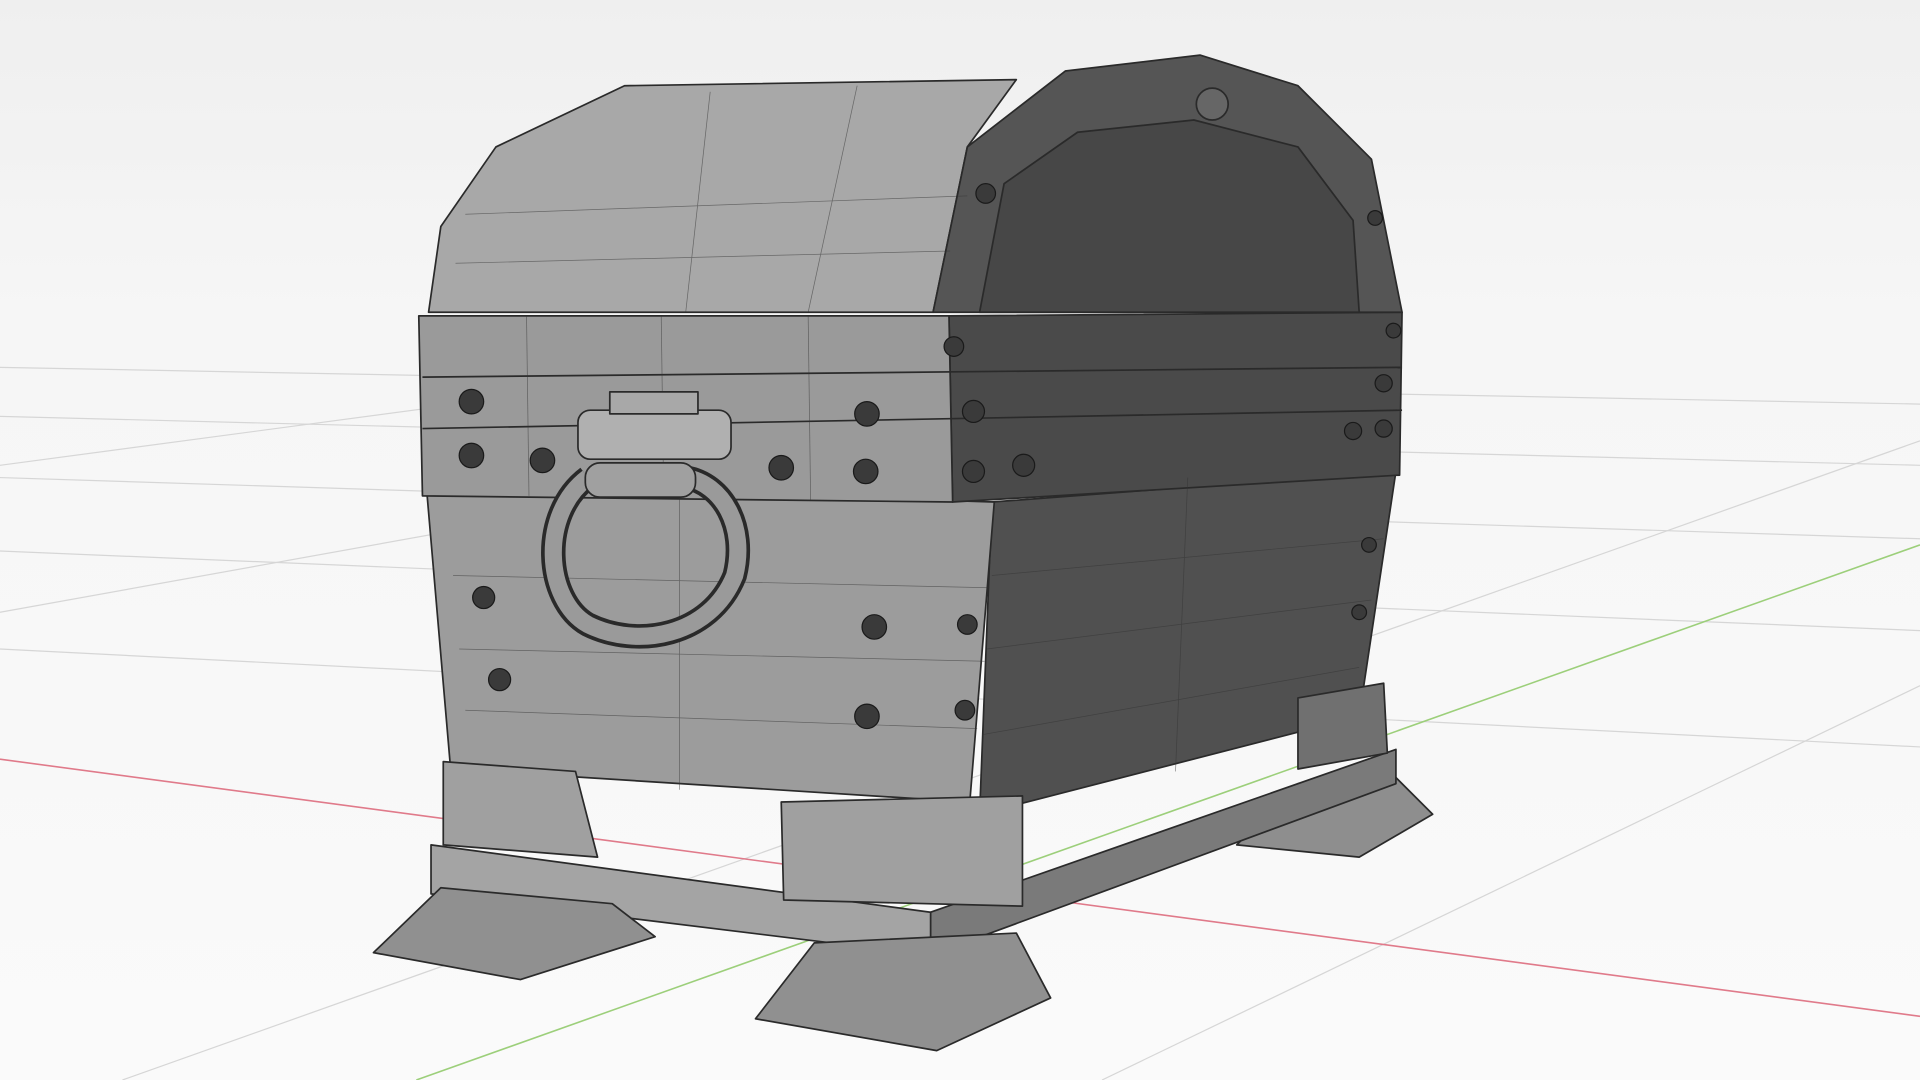 The width and height of the screenshot is (1920, 1080). What do you see at coordinates (902, 851) in the screenshot?
I see `corner-block-mid` at bounding box center [902, 851].